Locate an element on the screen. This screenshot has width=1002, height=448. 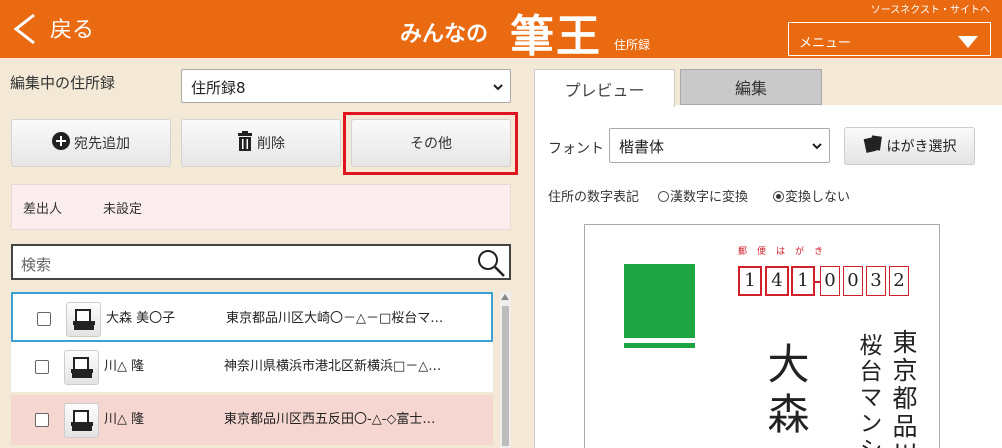
search-icon is located at coordinates (491, 265).